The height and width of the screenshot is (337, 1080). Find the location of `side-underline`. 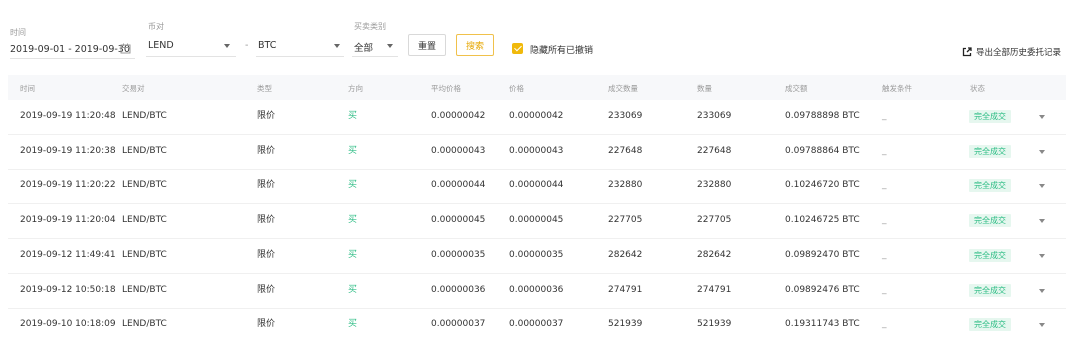

side-underline is located at coordinates (375, 56).